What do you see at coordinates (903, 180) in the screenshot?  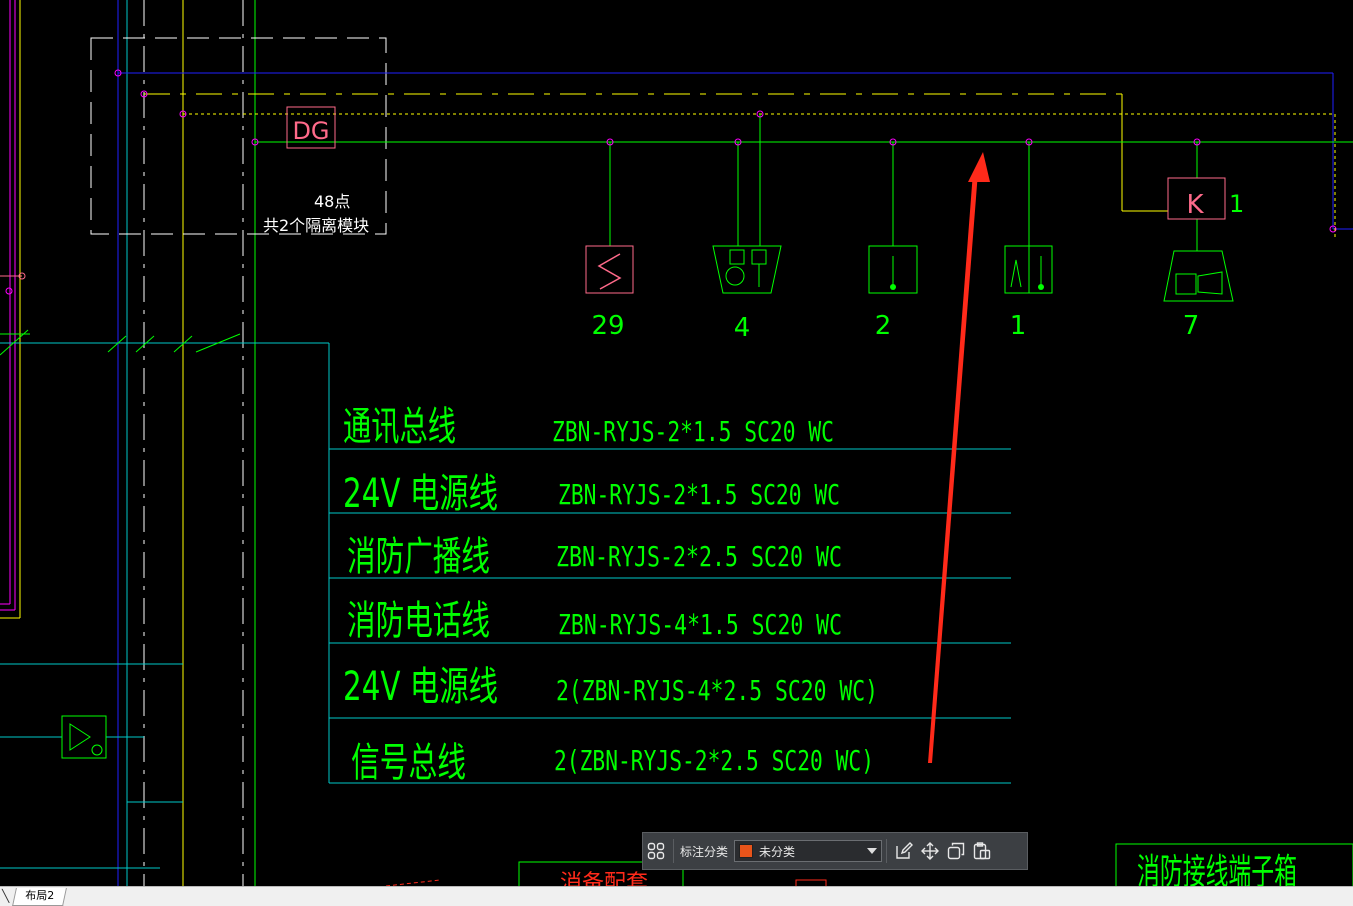 I see `device-drops` at bounding box center [903, 180].